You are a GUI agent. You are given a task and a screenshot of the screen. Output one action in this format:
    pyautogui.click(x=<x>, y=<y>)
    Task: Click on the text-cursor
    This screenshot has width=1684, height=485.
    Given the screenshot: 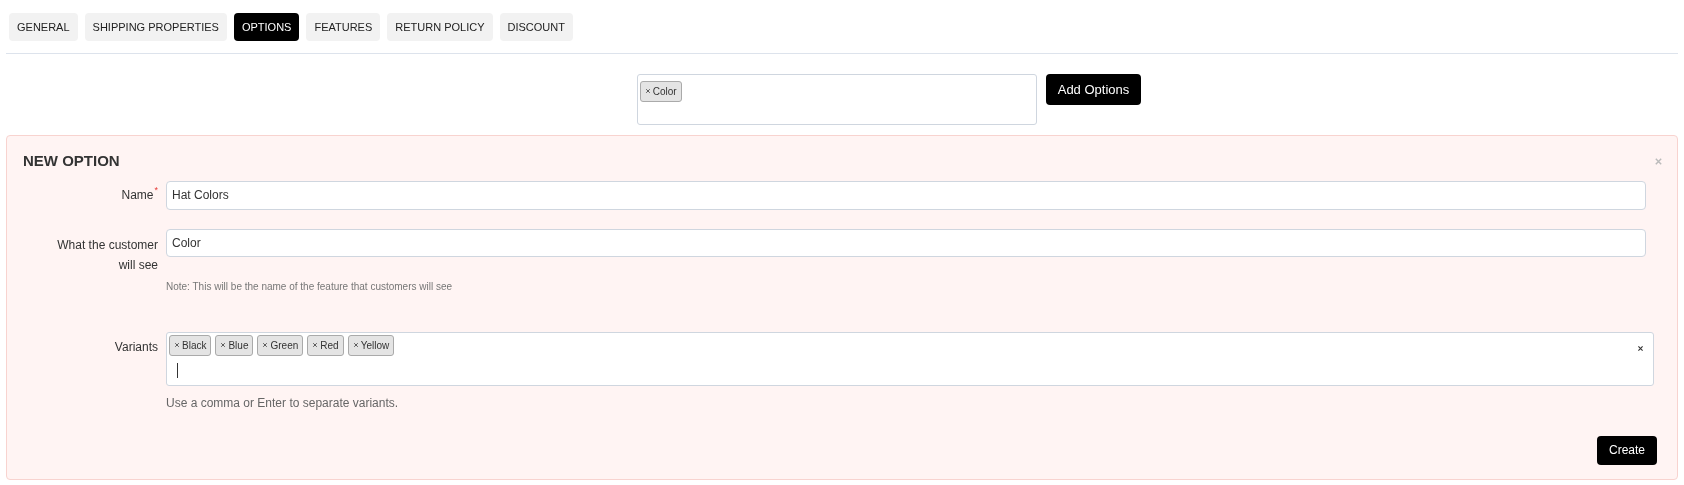 What is the action you would take?
    pyautogui.click(x=177, y=370)
    